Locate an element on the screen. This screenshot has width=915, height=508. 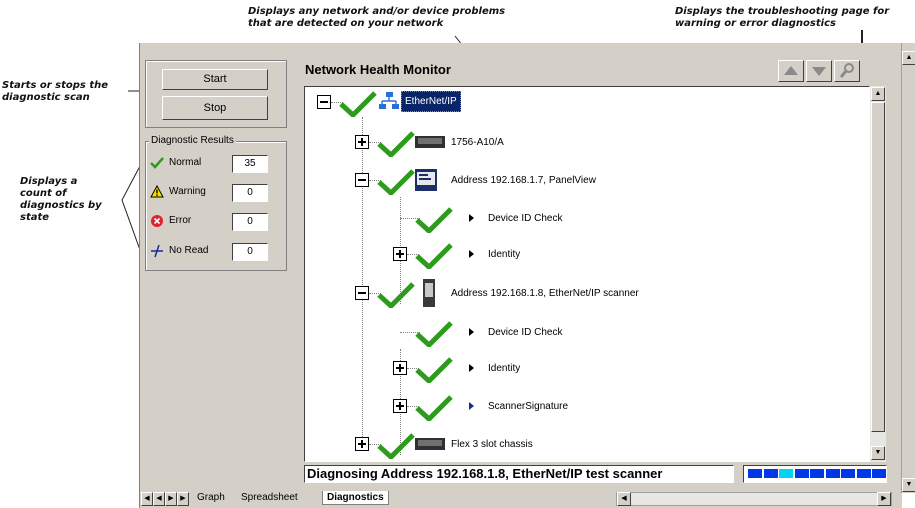
no-read-count: 0 is located at coordinates (250, 252).